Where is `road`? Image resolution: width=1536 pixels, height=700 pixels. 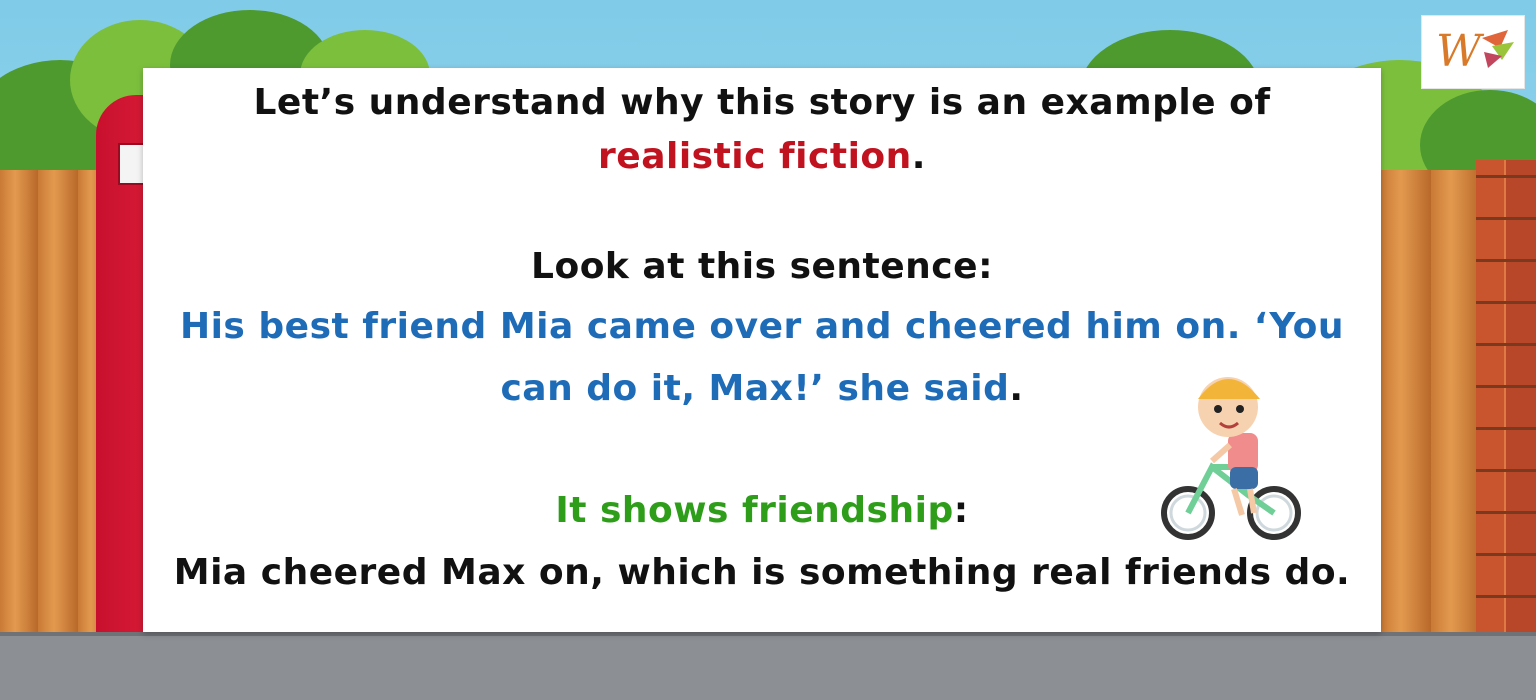
road is located at coordinates (768, 666).